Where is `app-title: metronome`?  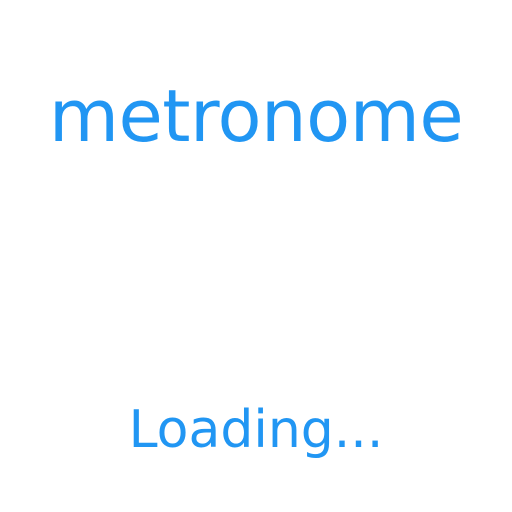 app-title: metronome is located at coordinates (256, 116).